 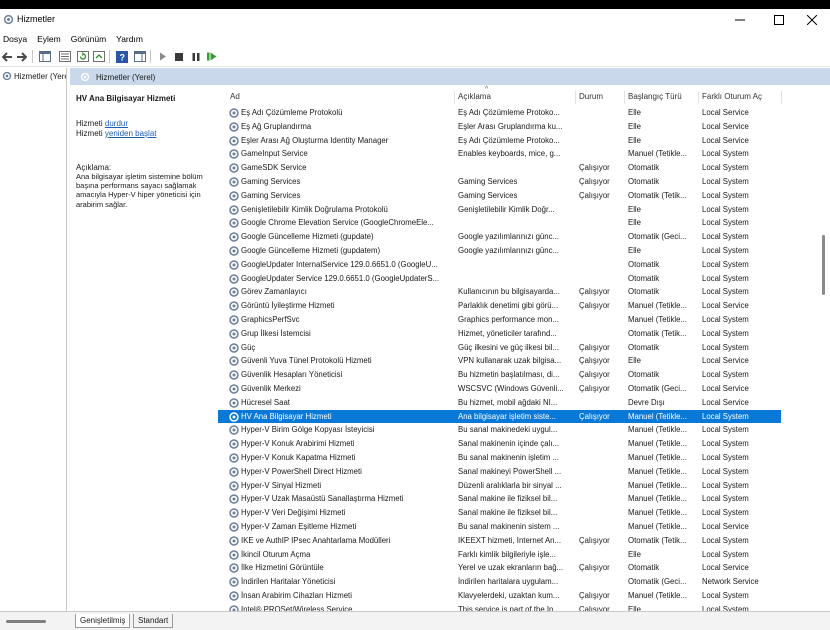 What do you see at coordinates (271, 388) in the screenshot?
I see `service-name-cell: Güvenlik Merkezi` at bounding box center [271, 388].